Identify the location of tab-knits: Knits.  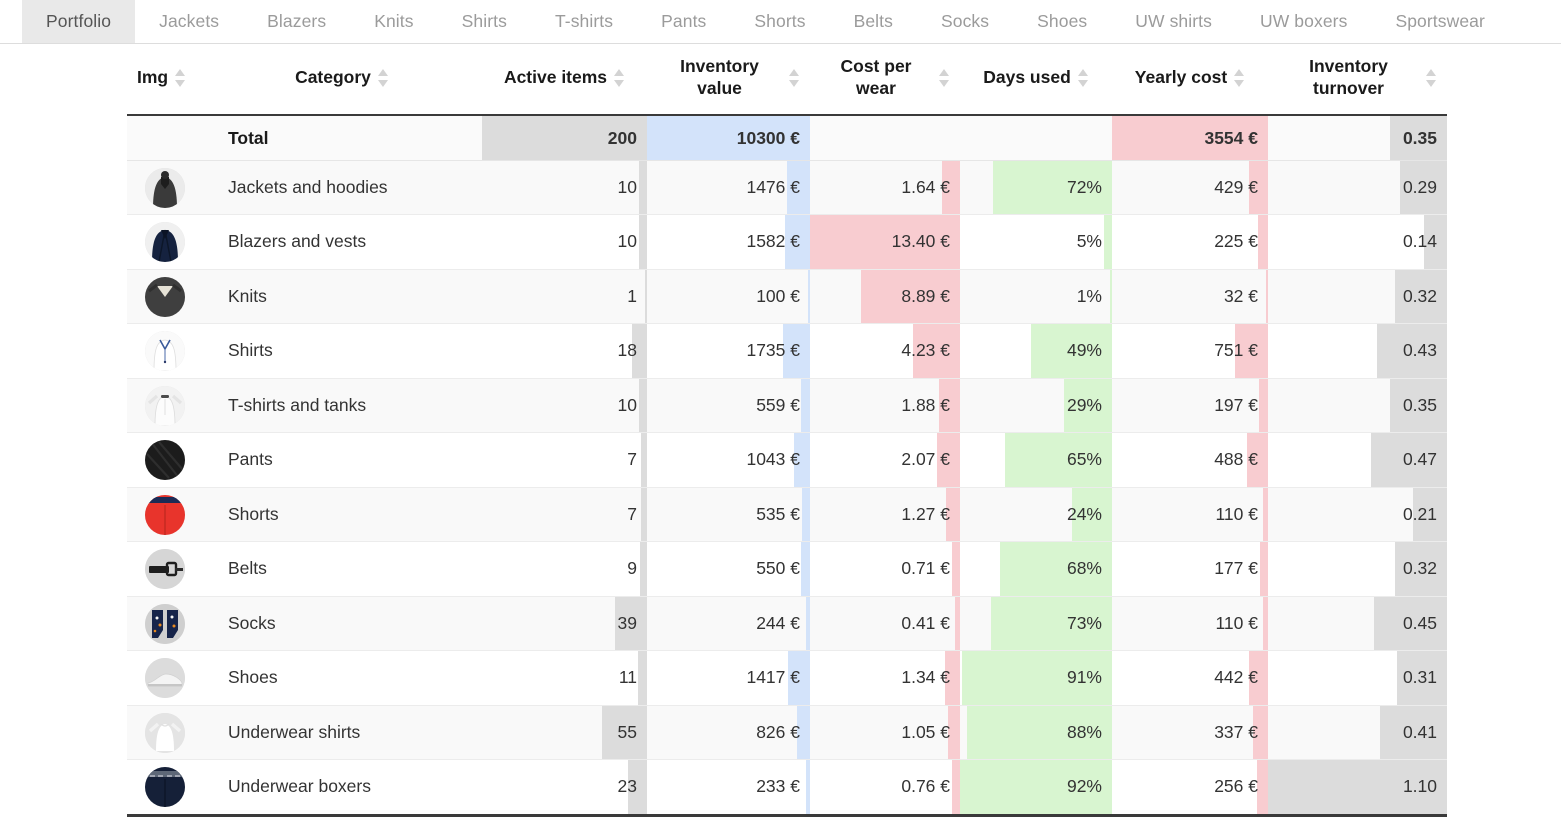
(393, 21).